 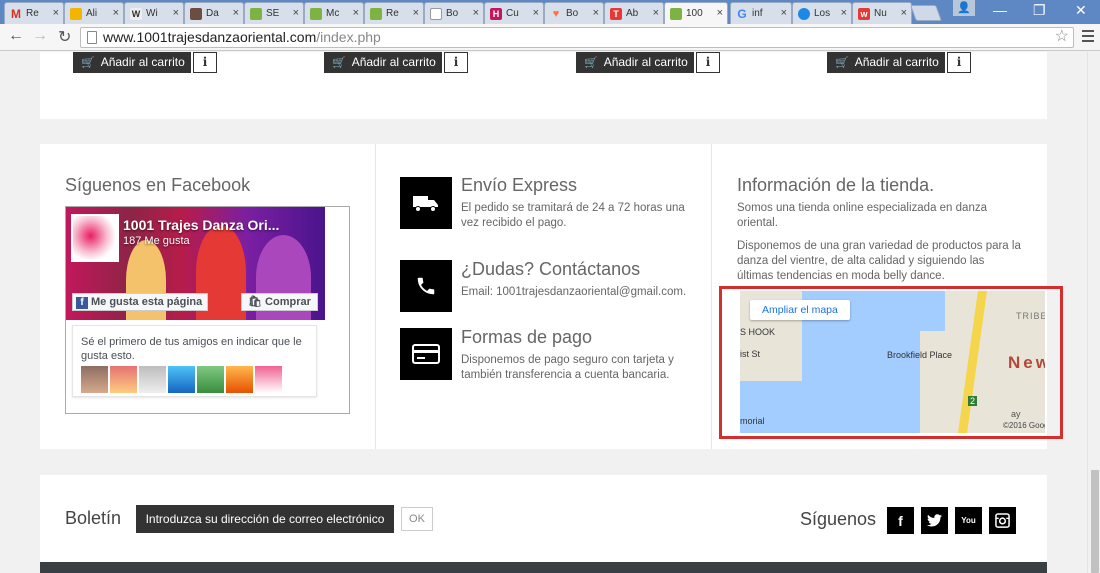 What do you see at coordinates (154, 13) in the screenshot?
I see `browser-tab: W Wi ×` at bounding box center [154, 13].